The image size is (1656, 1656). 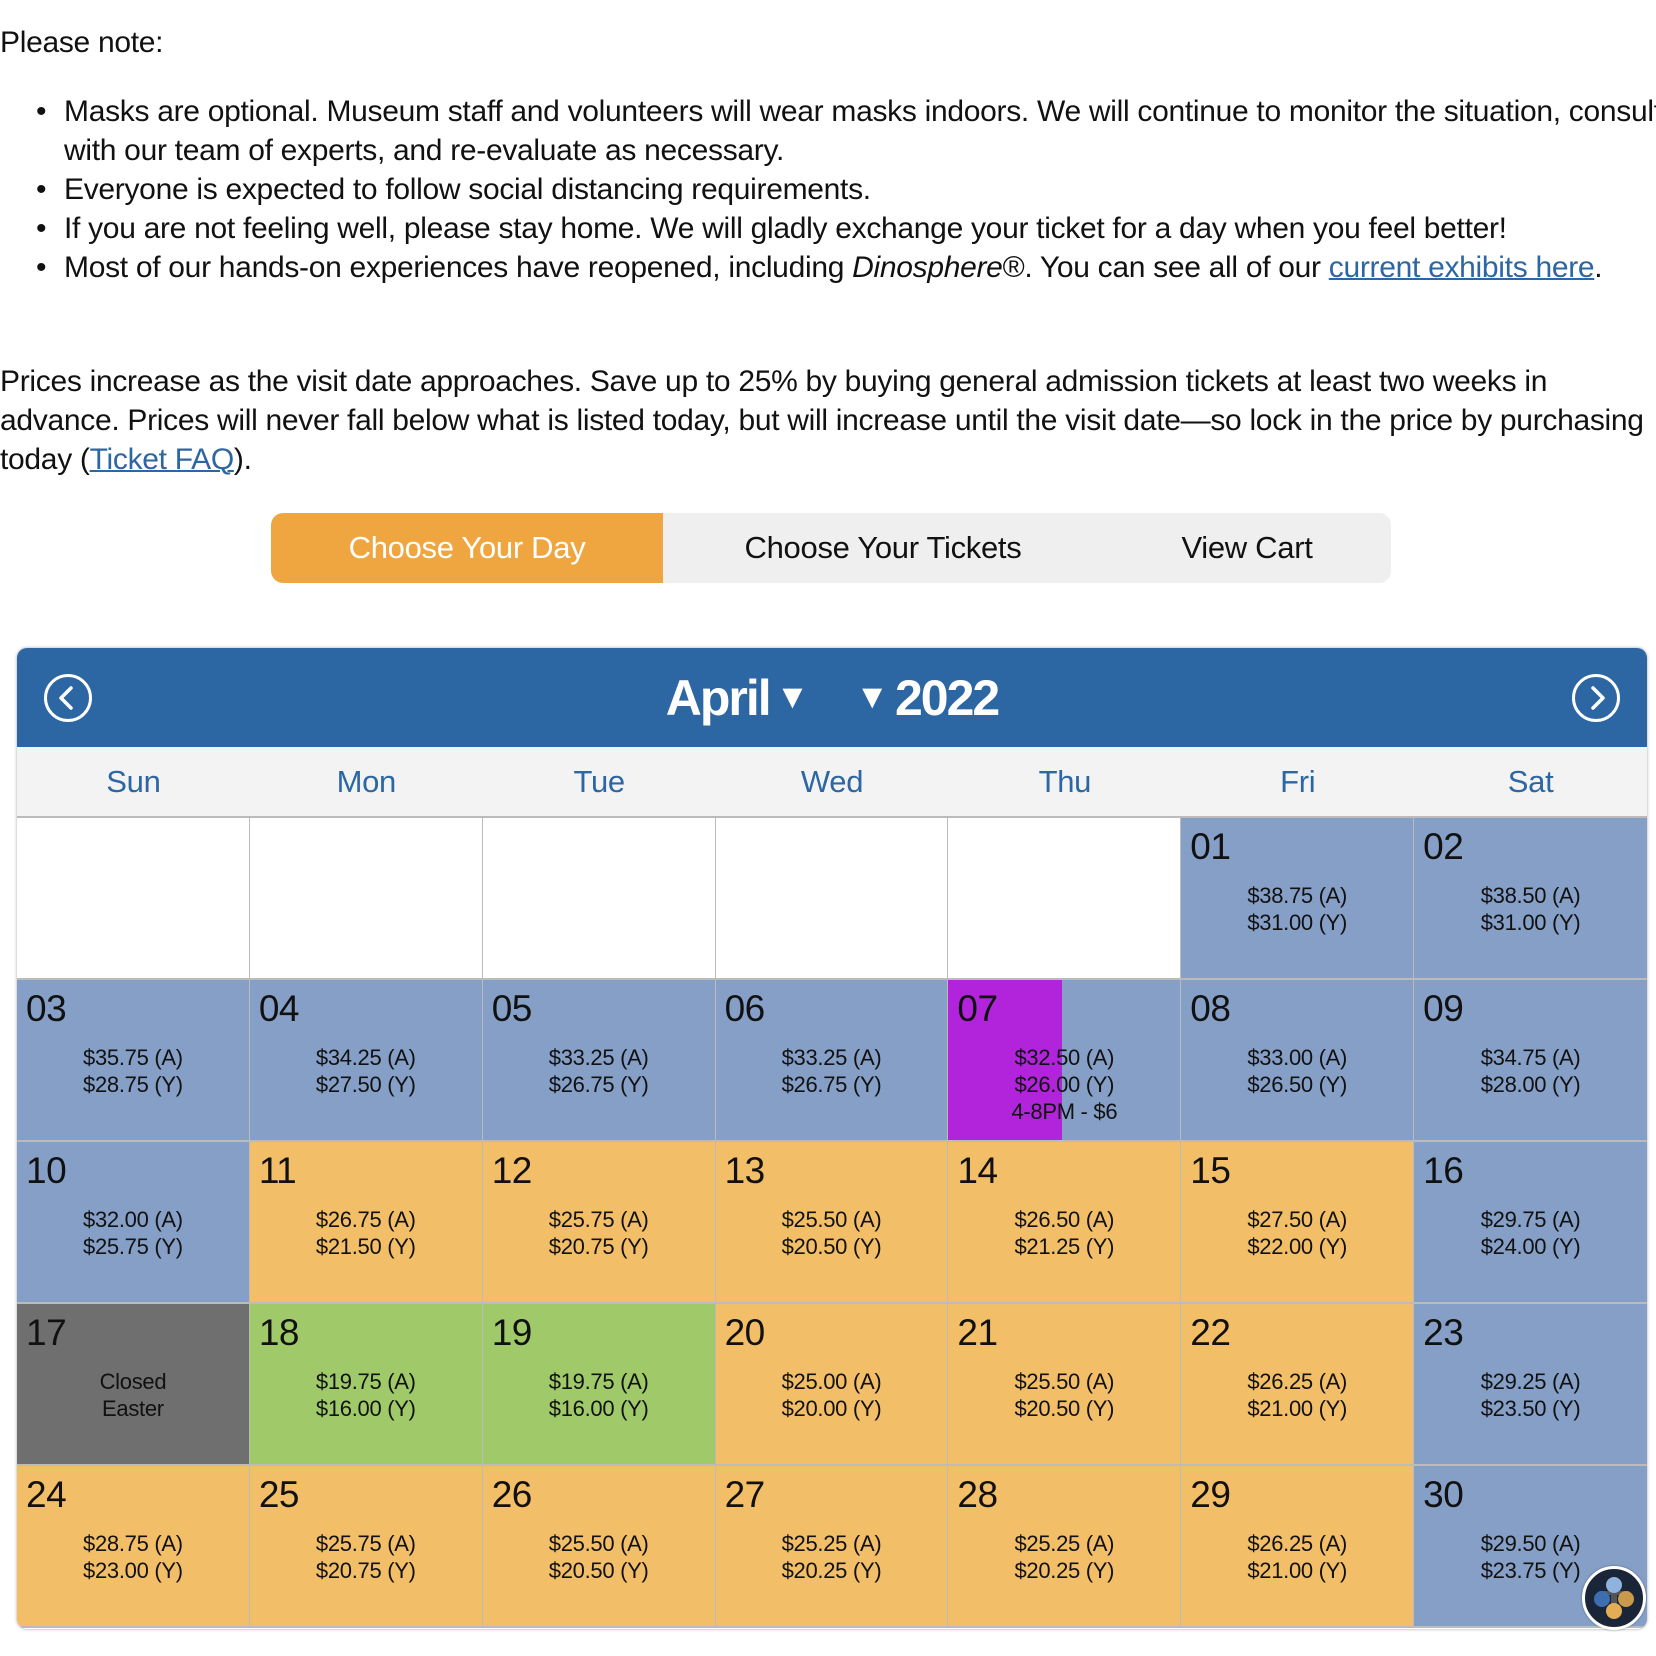 What do you see at coordinates (599, 1385) in the screenshot?
I see `calendar-day: 19 $19.75 (A) $16.00 (Y)` at bounding box center [599, 1385].